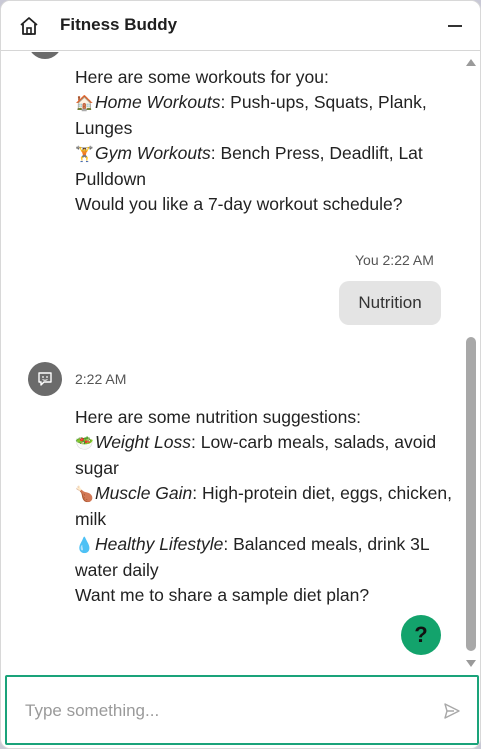 This screenshot has width=481, height=749. What do you see at coordinates (159, 544) in the screenshot?
I see `line-label: Healthy Lifestyle` at bounding box center [159, 544].